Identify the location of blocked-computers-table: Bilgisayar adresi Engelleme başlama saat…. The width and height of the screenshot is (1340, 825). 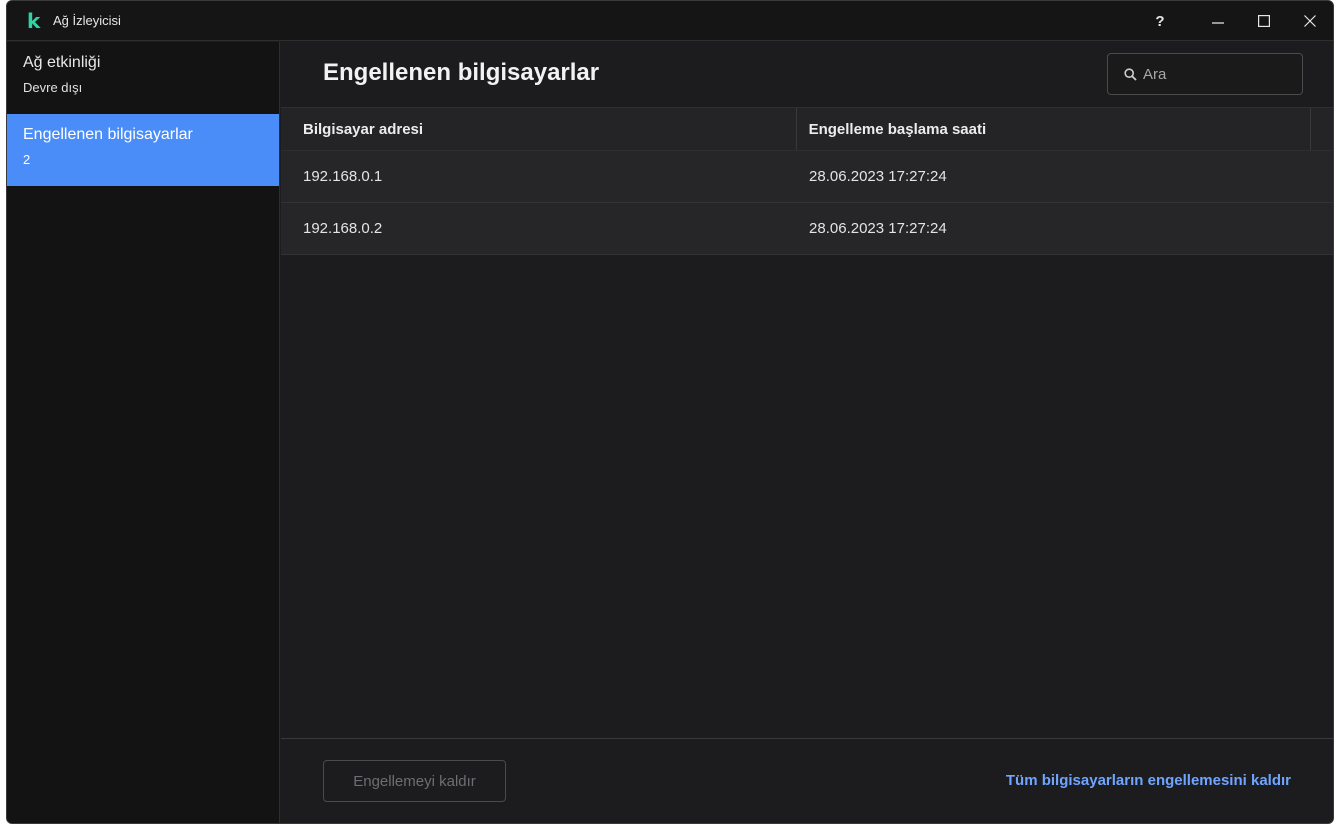
(807, 181).